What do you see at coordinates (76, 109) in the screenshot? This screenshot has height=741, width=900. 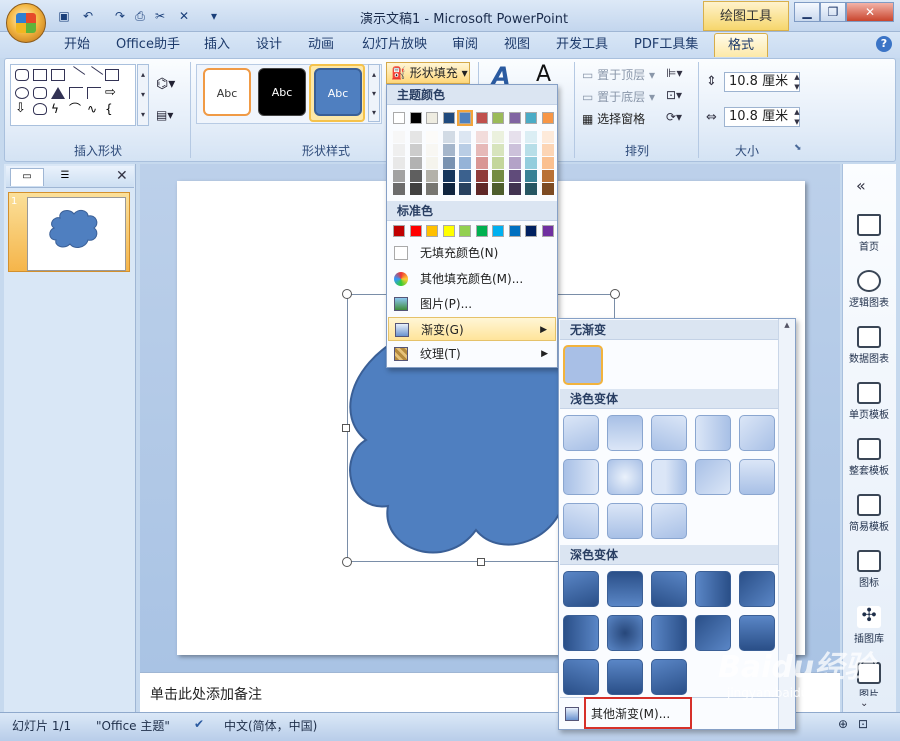 I see `shape-arc-icon: ⌒` at bounding box center [76, 109].